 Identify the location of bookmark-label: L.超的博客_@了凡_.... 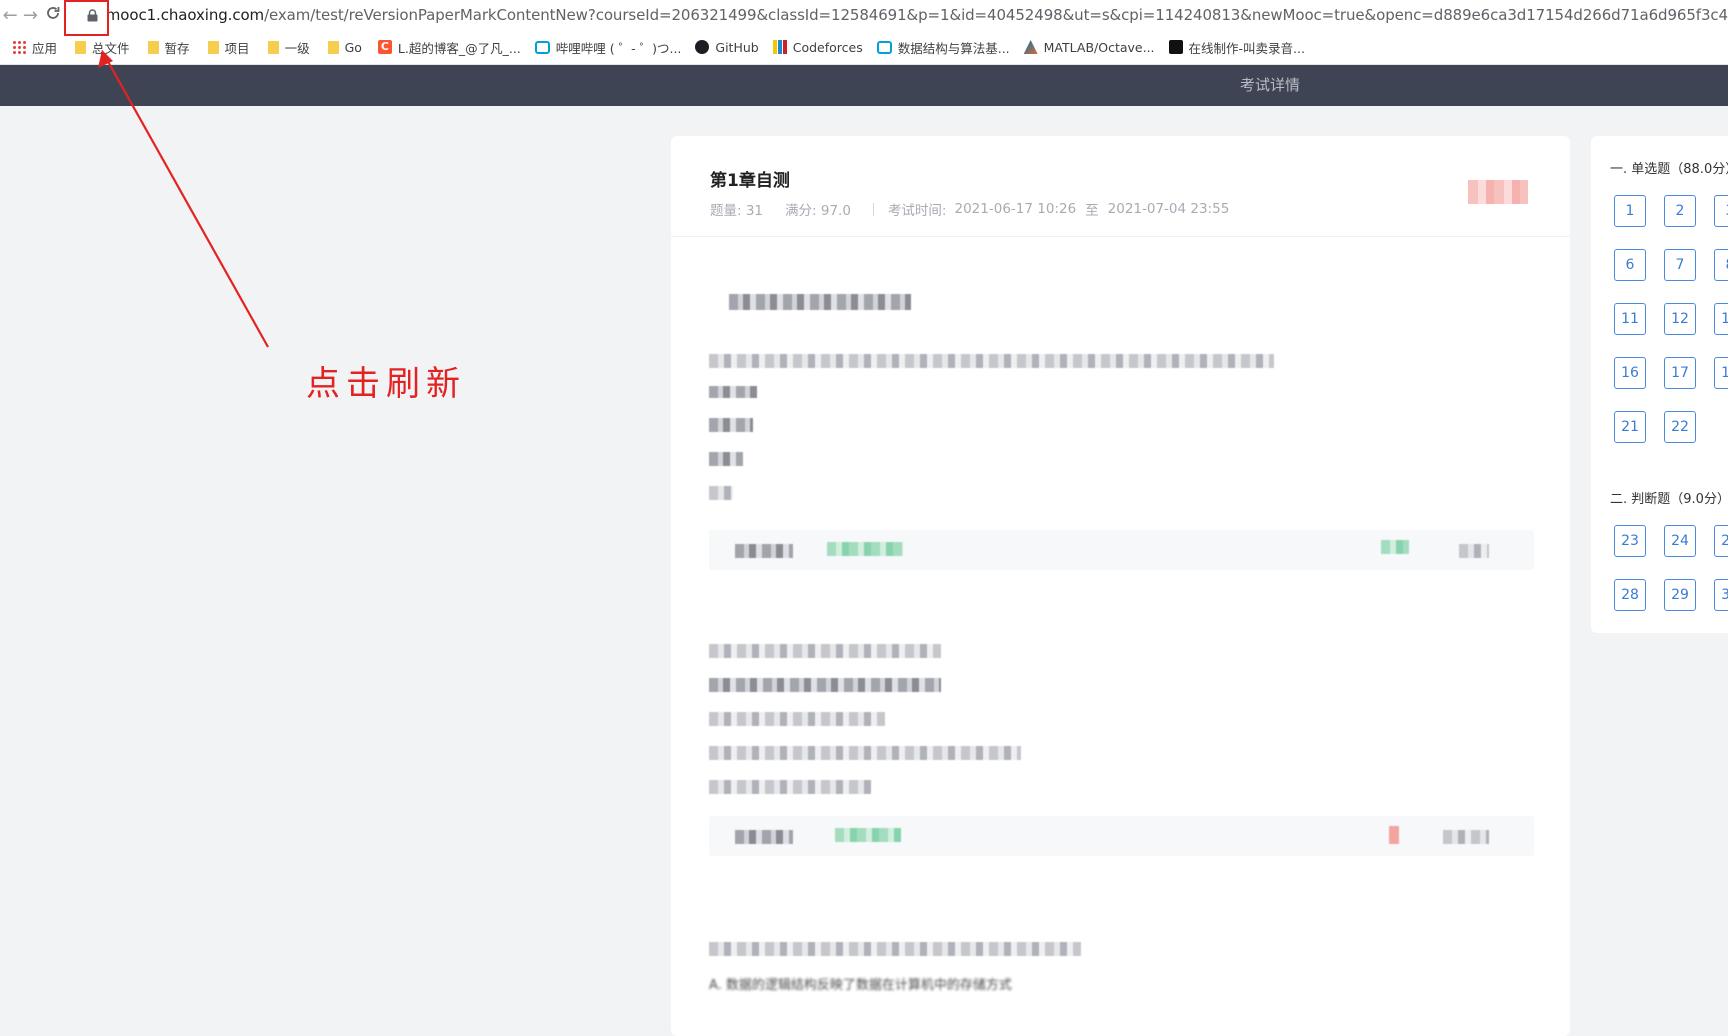
(459, 48).